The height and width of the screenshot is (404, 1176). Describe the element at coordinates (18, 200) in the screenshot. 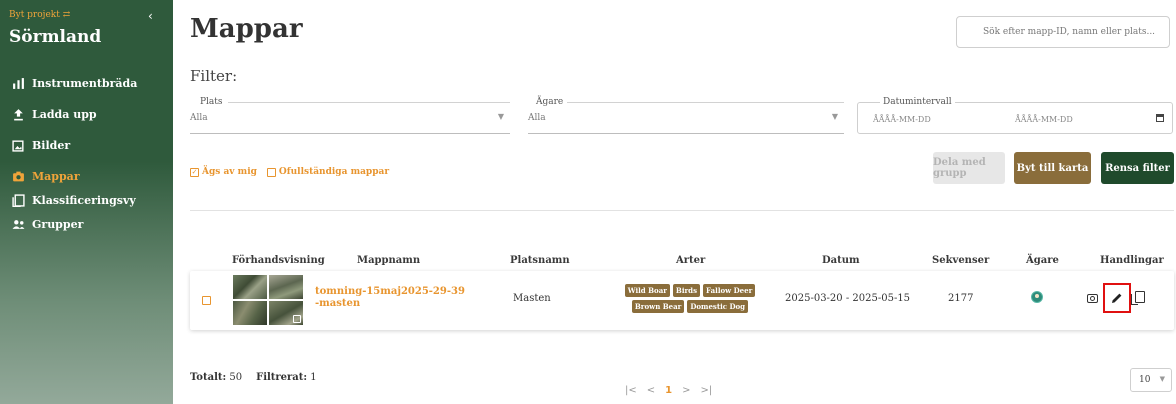

I see `classification-icon` at that location.